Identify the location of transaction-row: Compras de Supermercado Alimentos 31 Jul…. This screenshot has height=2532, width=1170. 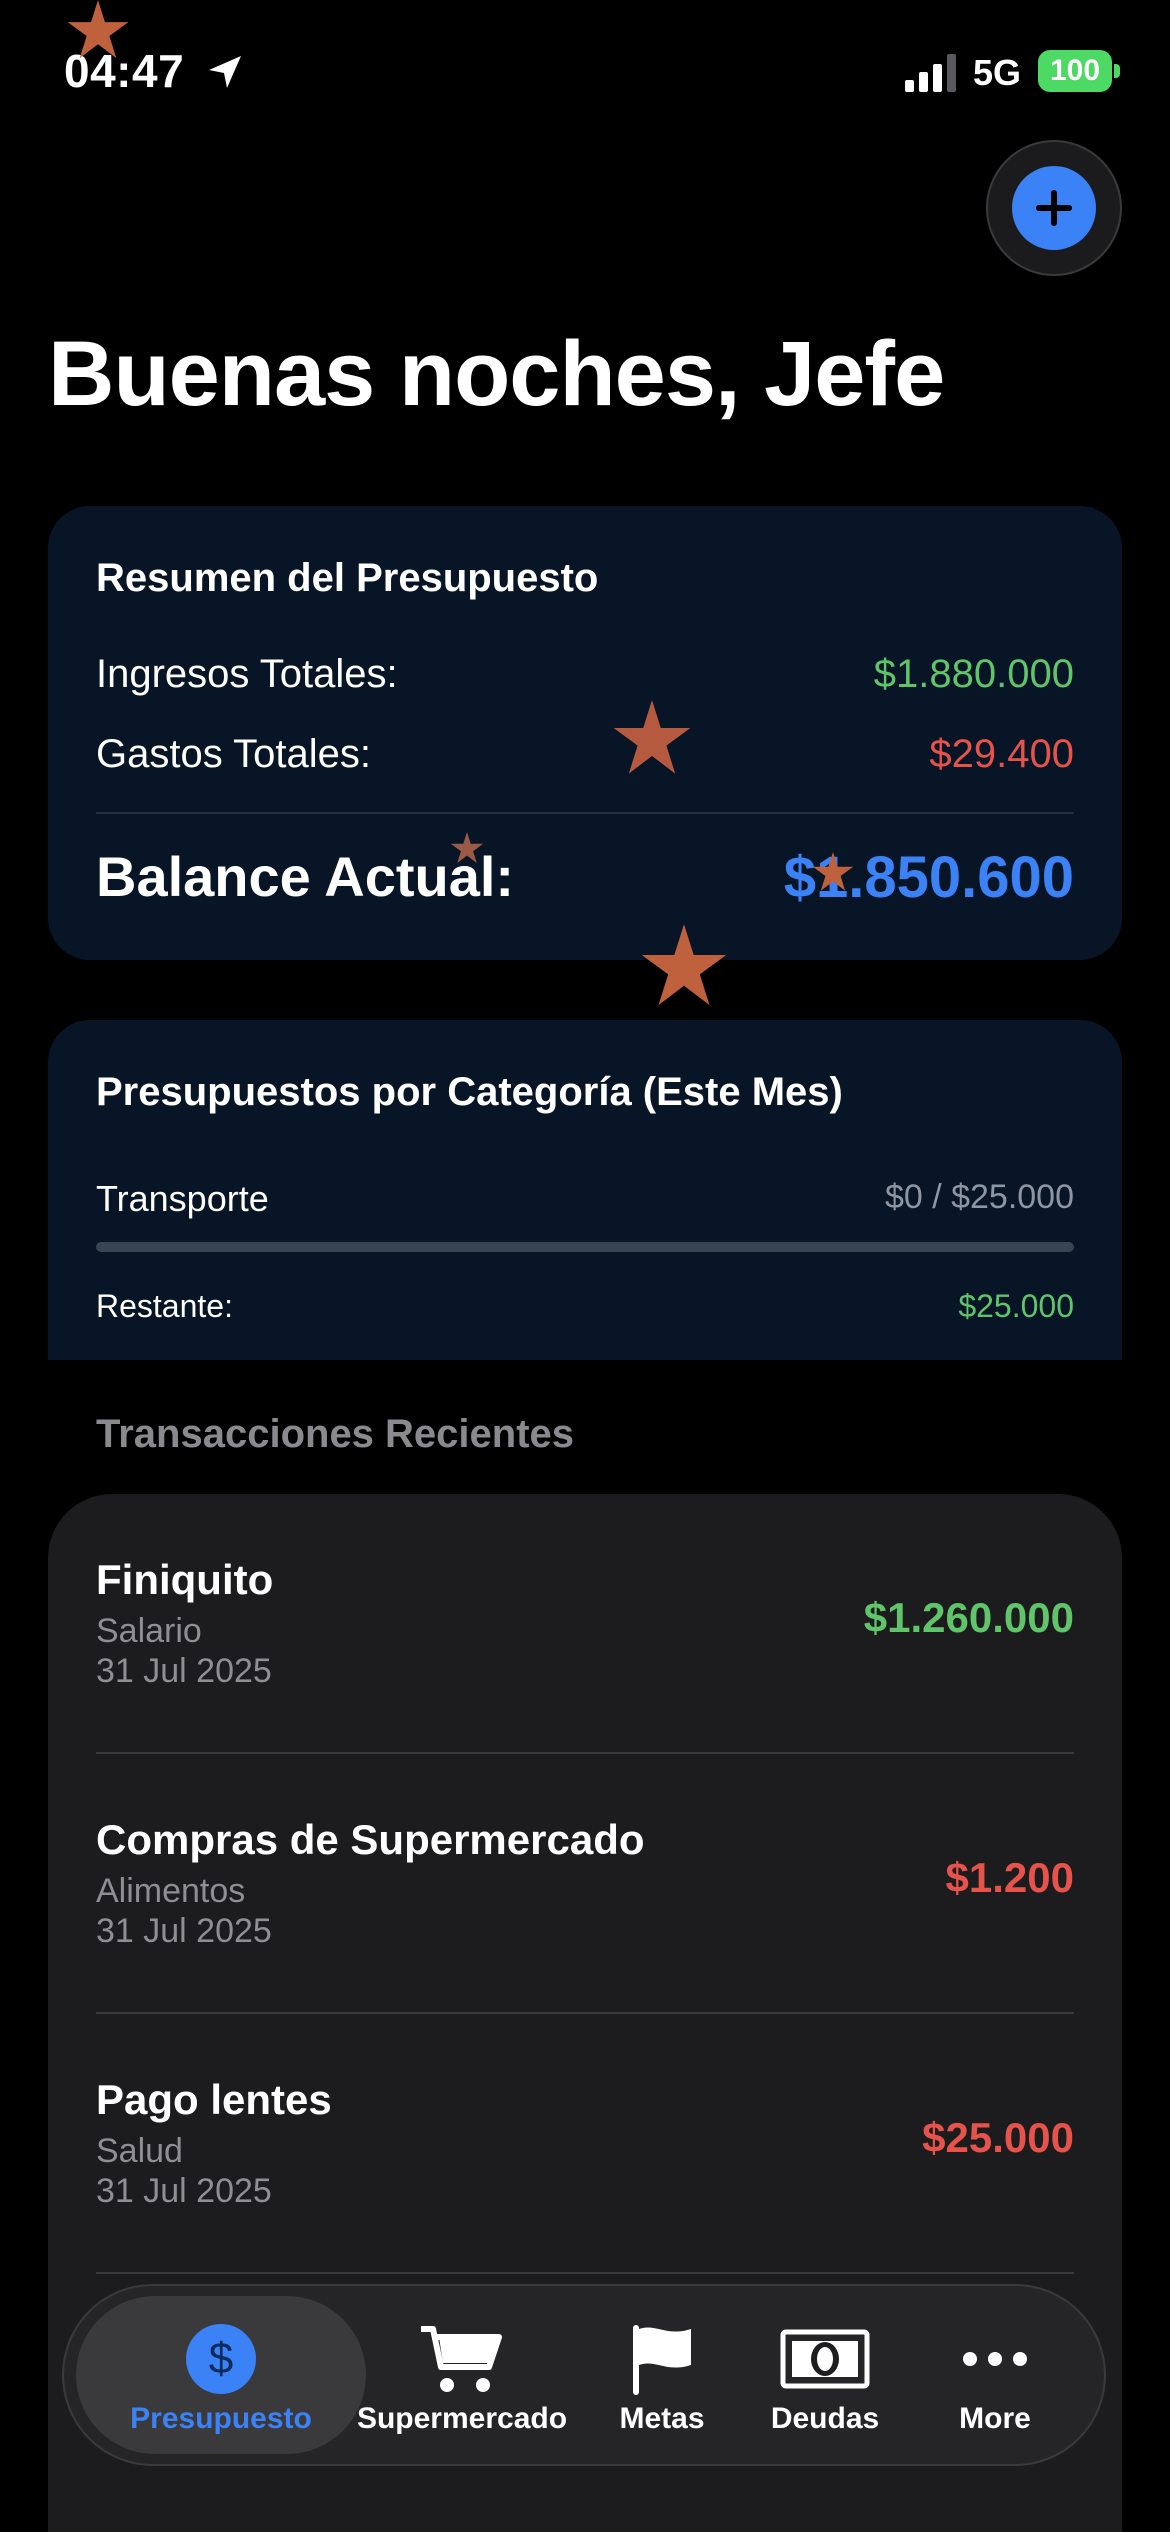
(585, 1884).